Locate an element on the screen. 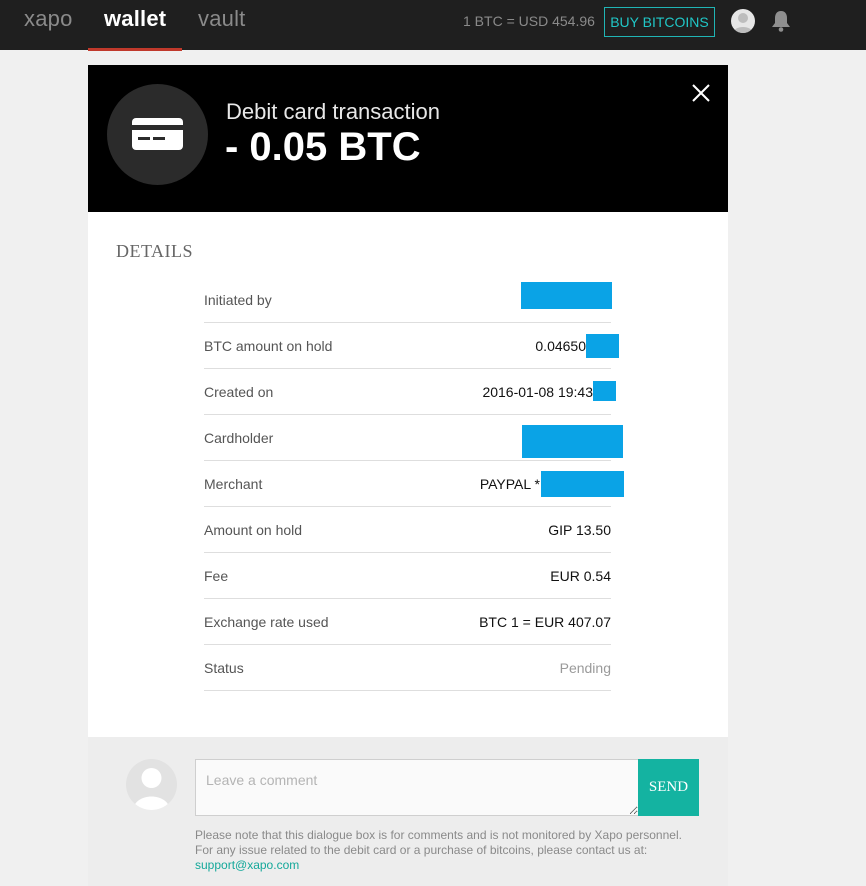 Image resolution: width=866 pixels, height=886 pixels. detail-value: EUR 0.54 is located at coordinates (580, 576).